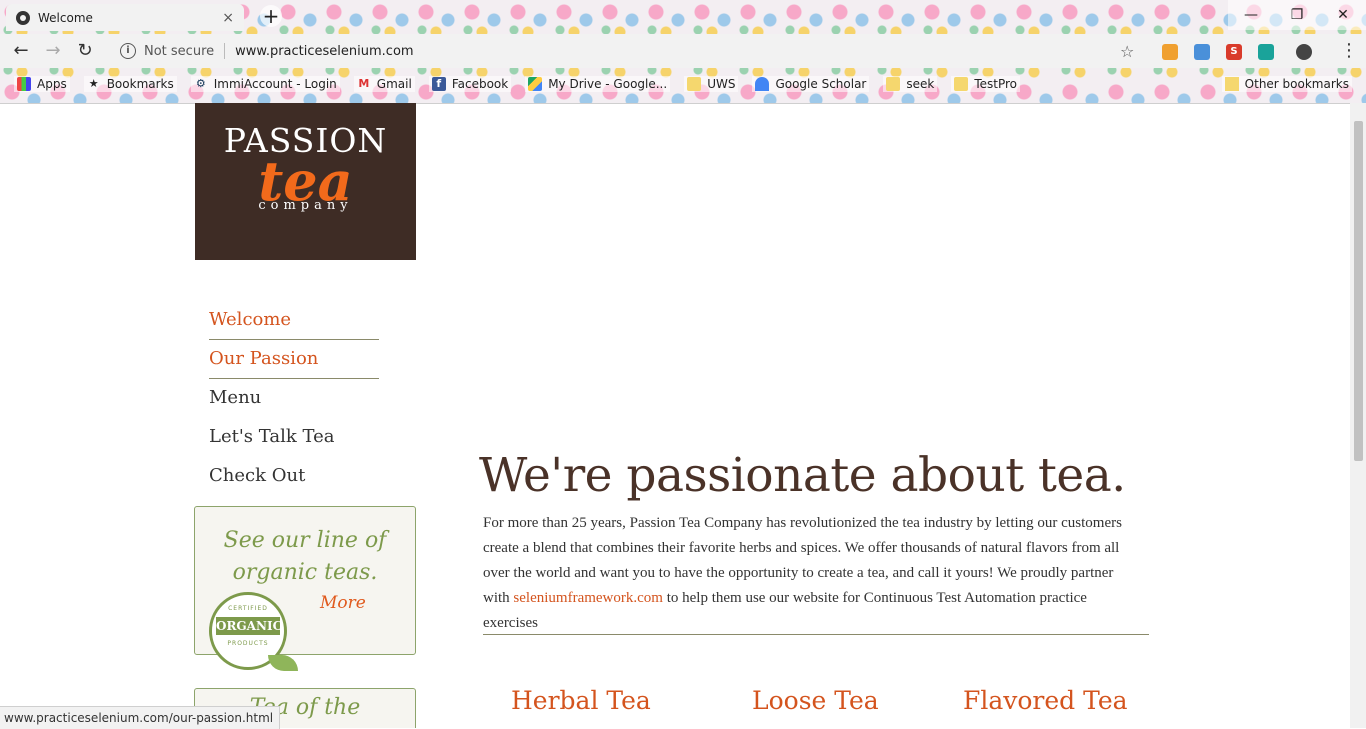 This screenshot has width=1366, height=729. What do you see at coordinates (1045, 700) in the screenshot?
I see `flavored-tea-heading: Flavored Tea` at bounding box center [1045, 700].